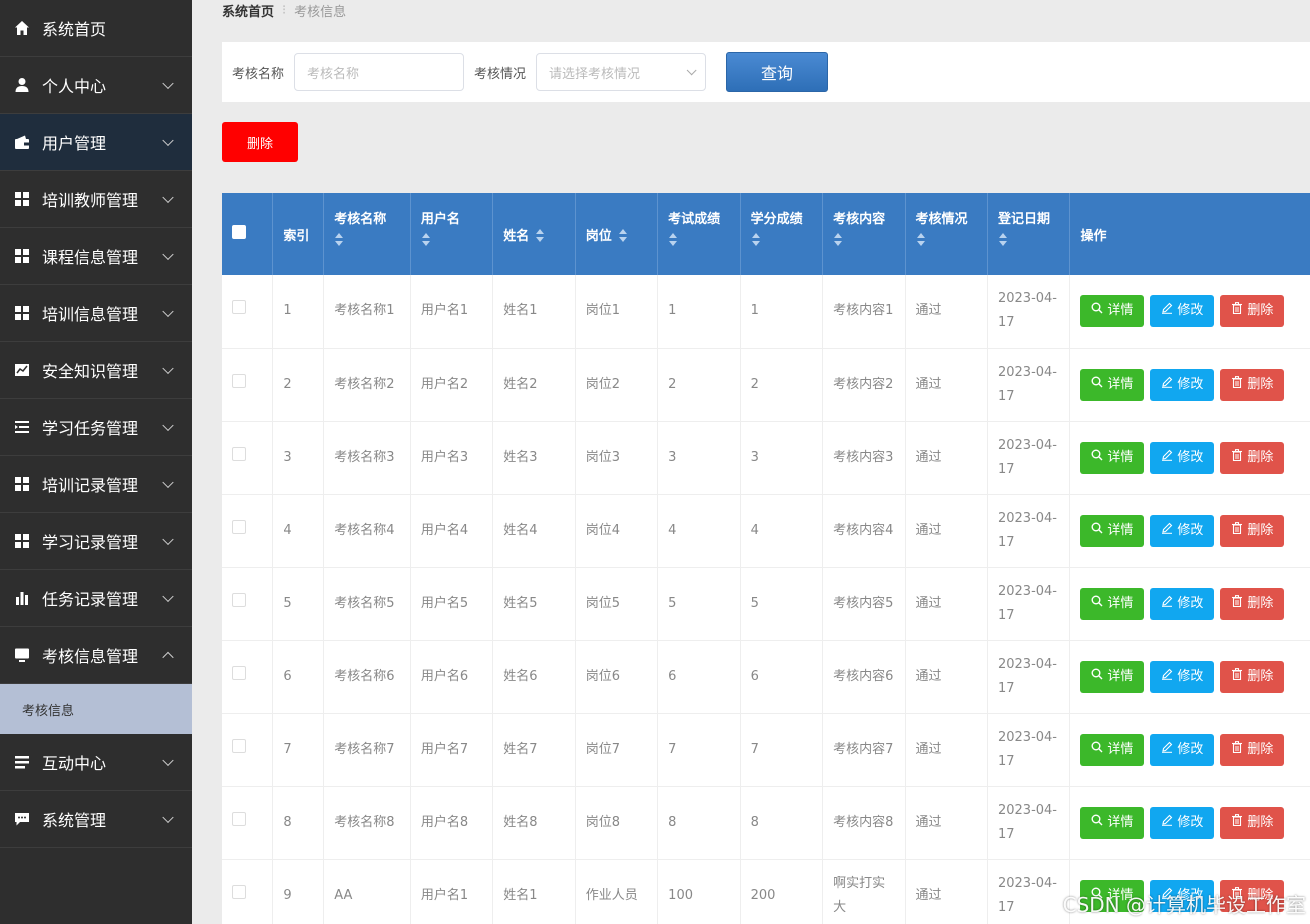  Describe the element at coordinates (946, 234) in the screenshot. I see `col-status: 考核情况` at that location.